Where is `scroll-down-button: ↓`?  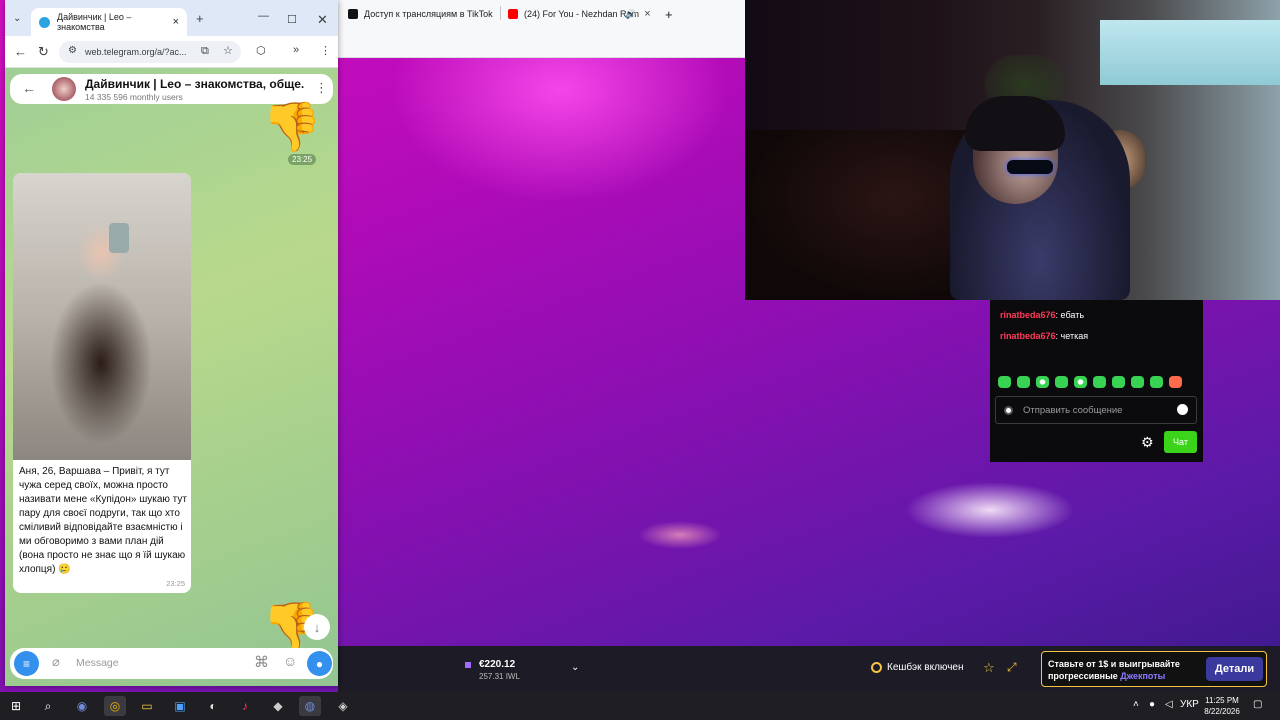
scroll-down-button: ↓ is located at coordinates (317, 627).